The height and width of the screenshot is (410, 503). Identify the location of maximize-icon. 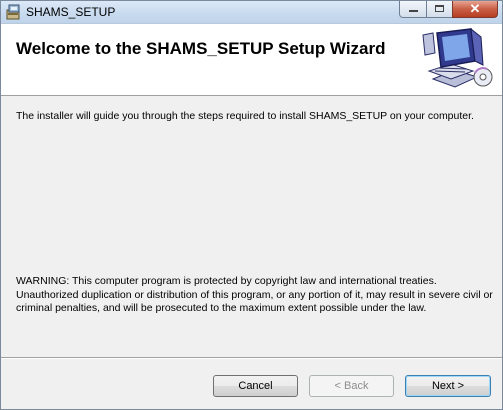
(439, 8).